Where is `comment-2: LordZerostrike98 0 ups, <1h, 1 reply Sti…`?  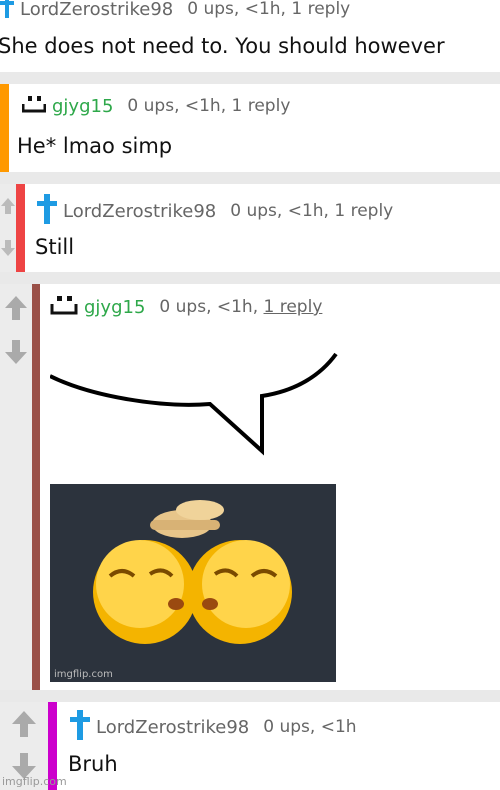 comment-2: LordZerostrike98 0 ups, <1h, 1 reply Sti… is located at coordinates (250, 228).